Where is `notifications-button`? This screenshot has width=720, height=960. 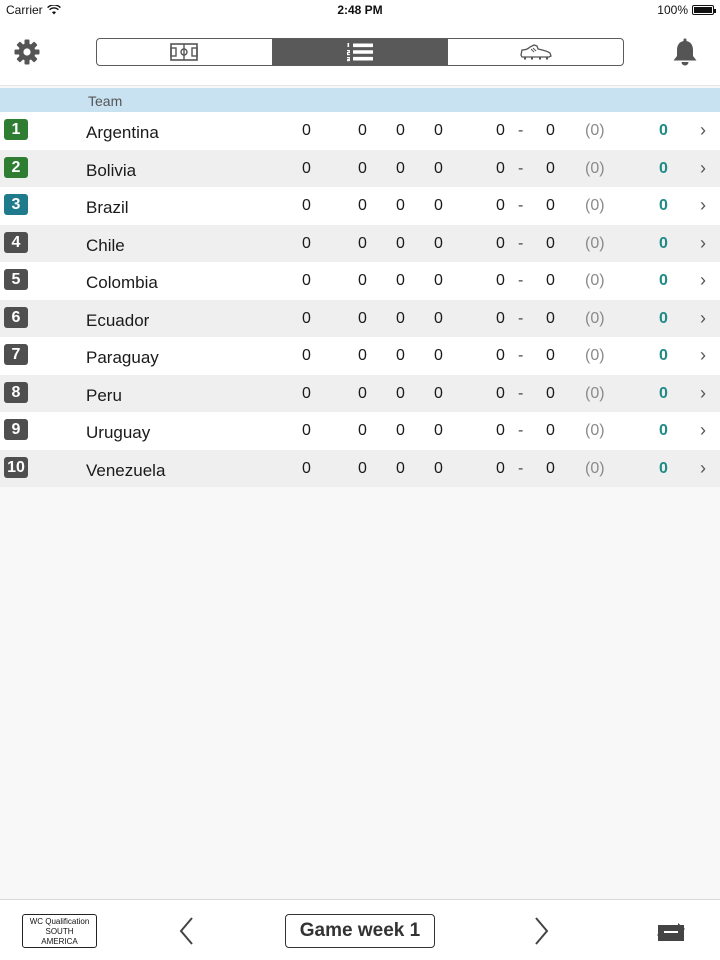
notifications-button is located at coordinates (685, 52).